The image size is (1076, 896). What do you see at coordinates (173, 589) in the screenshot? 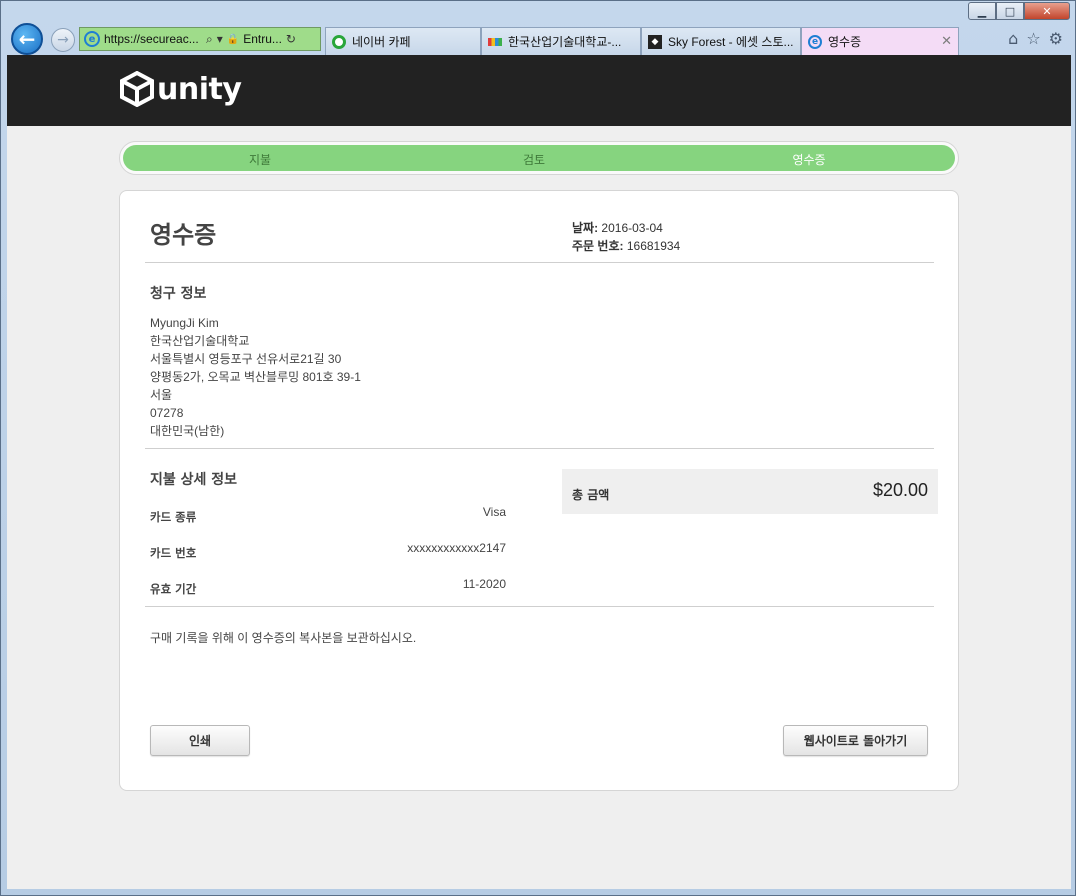
I see `expiry-label: 유효 기간` at bounding box center [173, 589].